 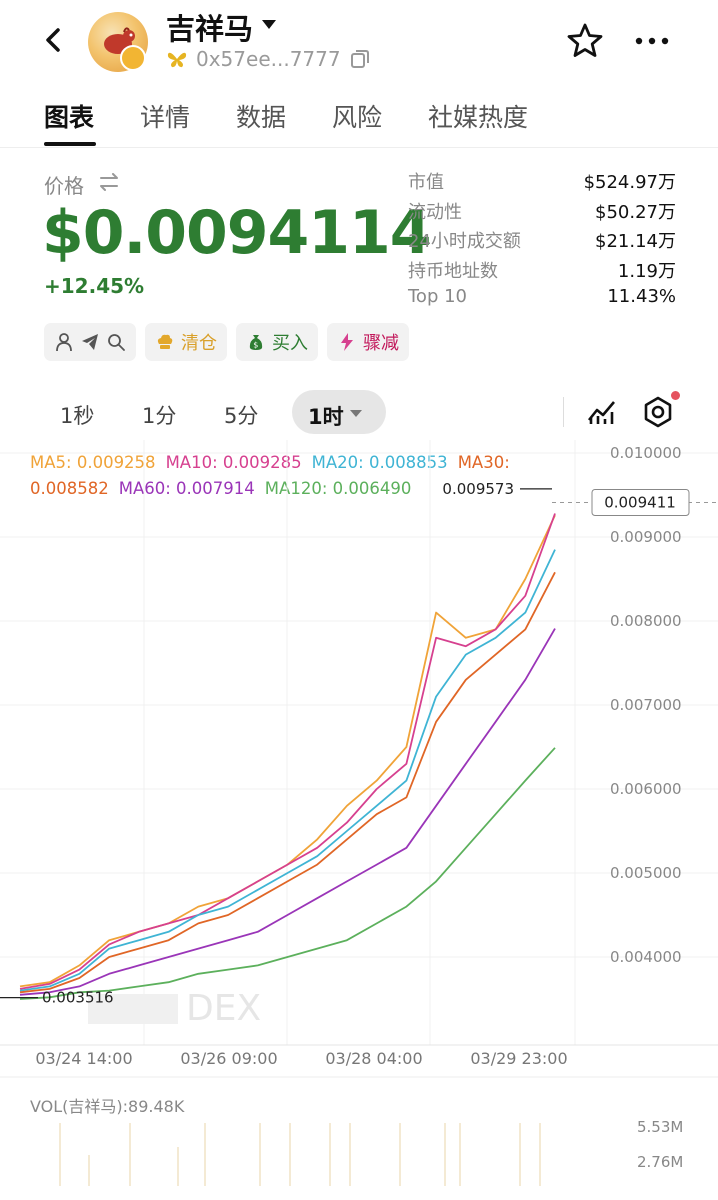 I want to click on clear-position-pill: 清仓, so click(x=186, y=342).